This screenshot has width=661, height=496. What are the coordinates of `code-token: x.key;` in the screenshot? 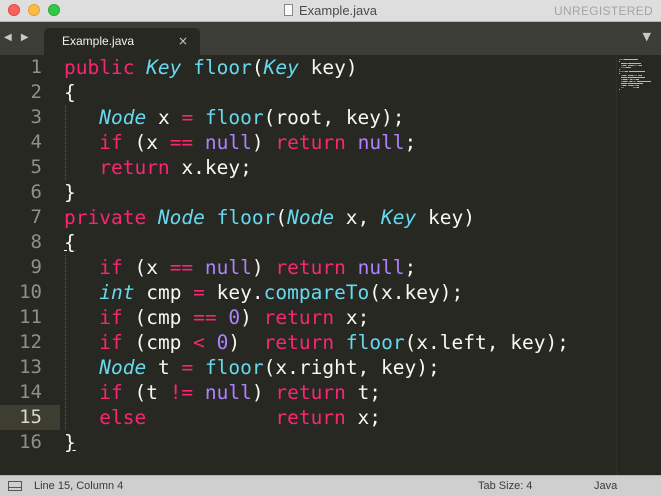 It's located at (210, 167).